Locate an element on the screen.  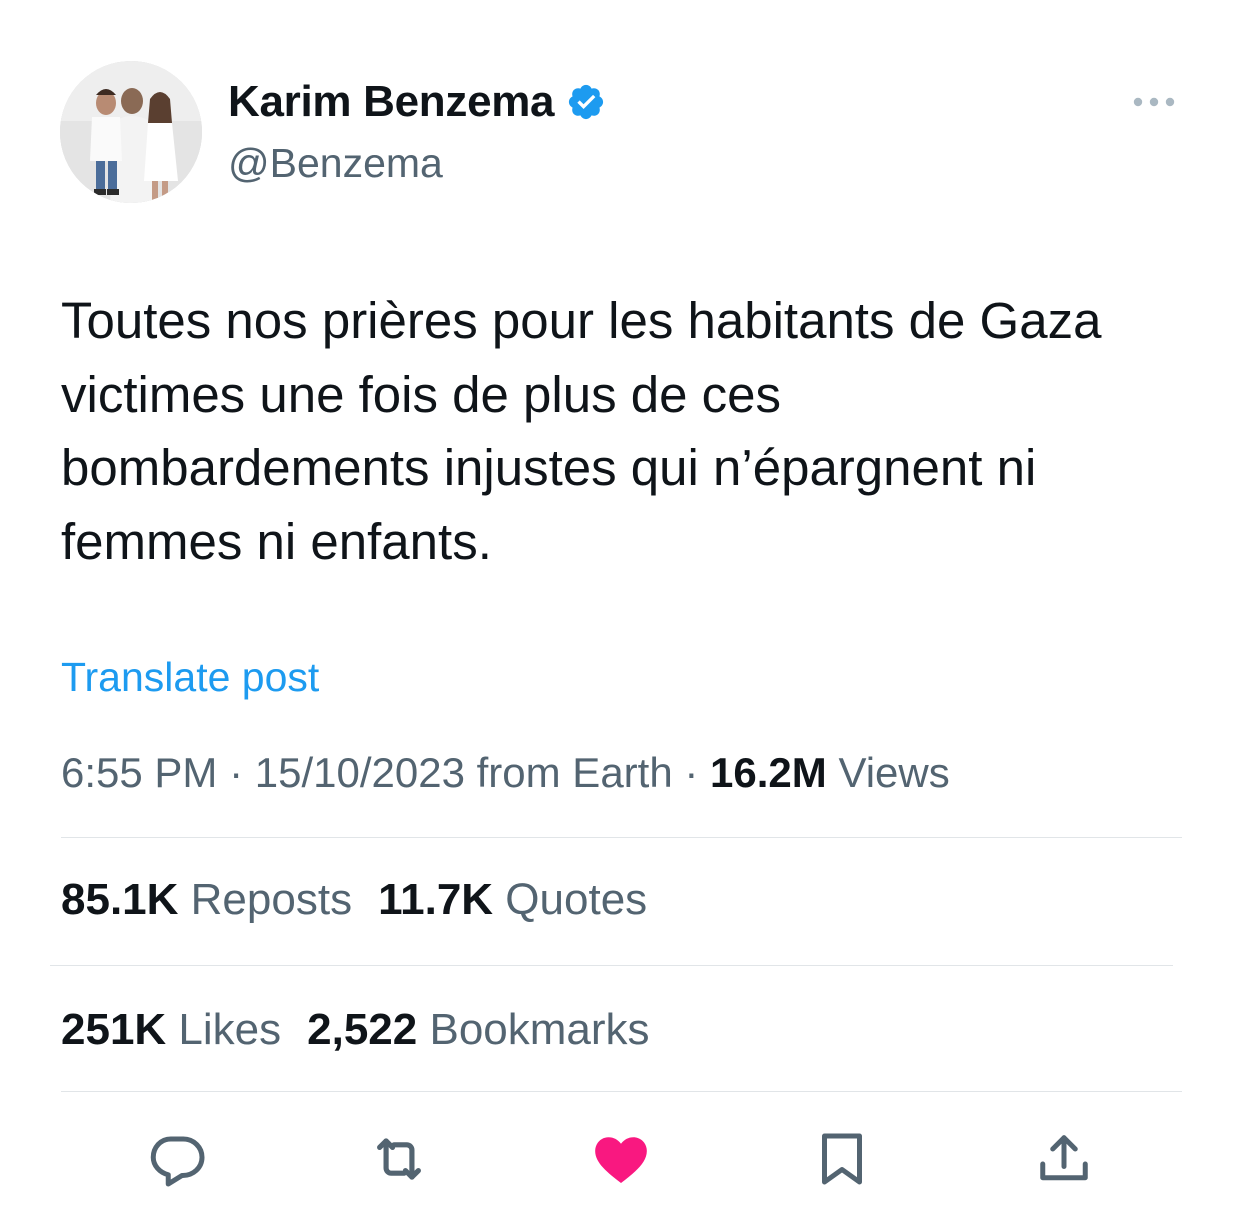
bookmark-icon is located at coordinates (842, 1159).